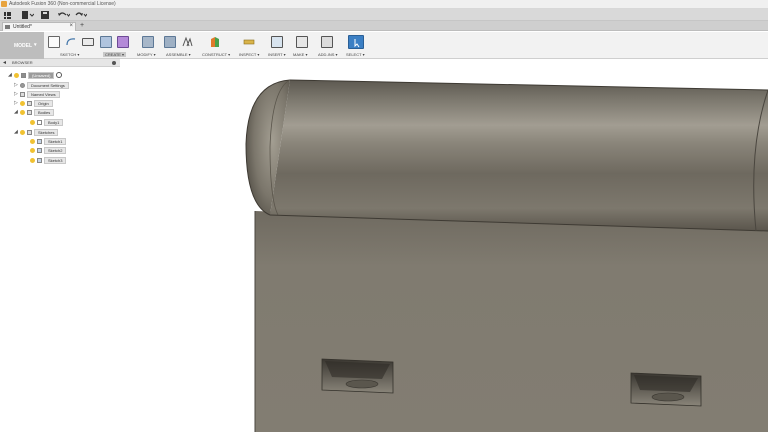 This screenshot has width=768, height=432. Describe the element at coordinates (357, 376) in the screenshot. I see `slot-left` at that location.